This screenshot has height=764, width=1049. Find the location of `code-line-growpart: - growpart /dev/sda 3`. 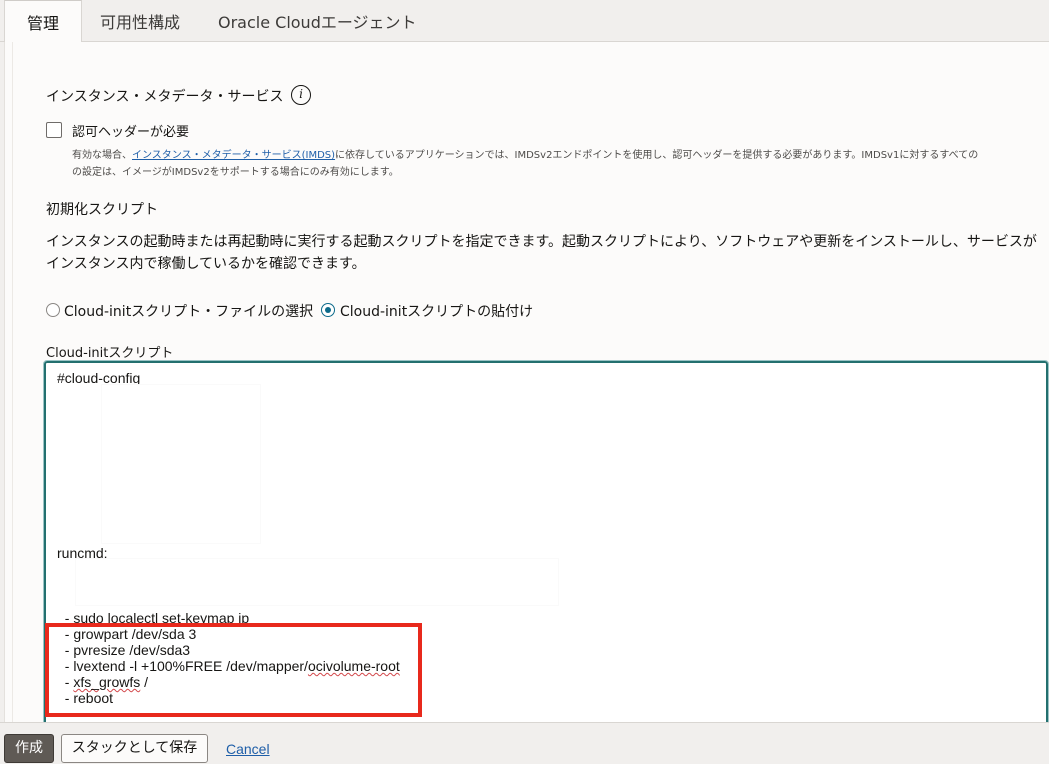

code-line-growpart: - growpart /dev/sda 3 is located at coordinates (127, 634).